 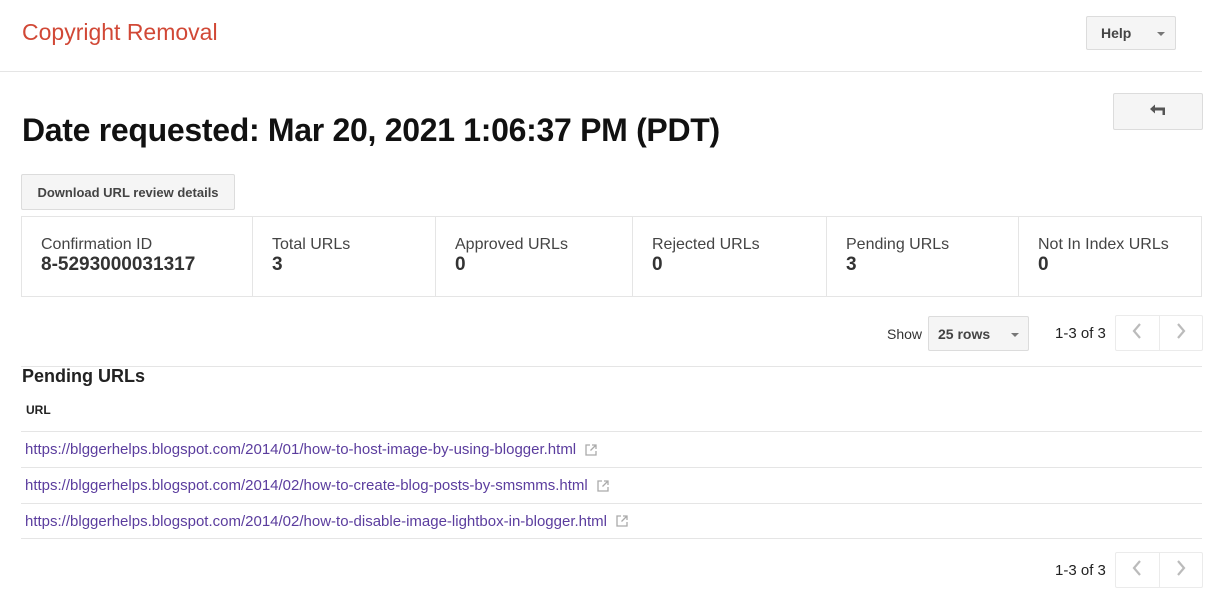 I want to click on help-dropdown-button: Help, so click(x=1131, y=33).